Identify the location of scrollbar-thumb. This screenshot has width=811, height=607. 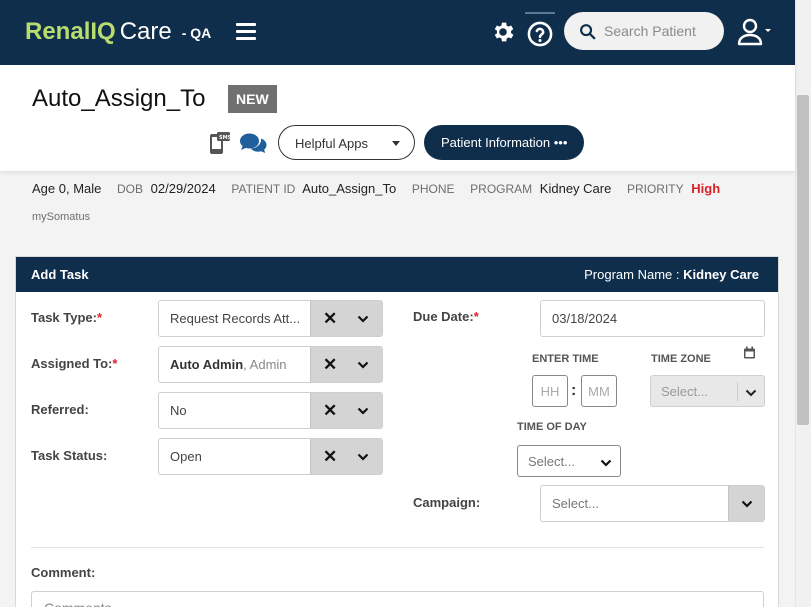
(803, 260).